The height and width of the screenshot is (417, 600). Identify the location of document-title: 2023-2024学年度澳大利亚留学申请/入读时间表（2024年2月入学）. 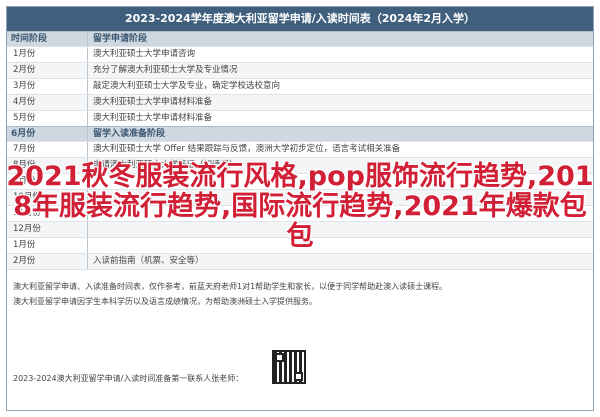
(300, 19).